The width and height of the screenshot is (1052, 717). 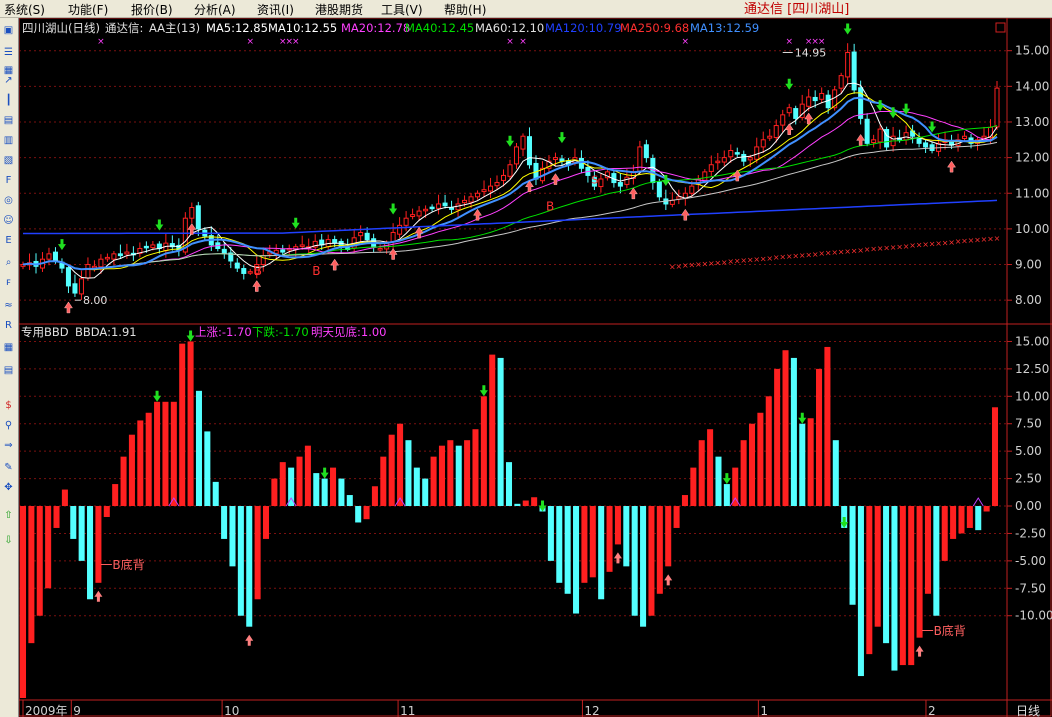 I want to click on menu-function: 功能(F), so click(x=88, y=9).